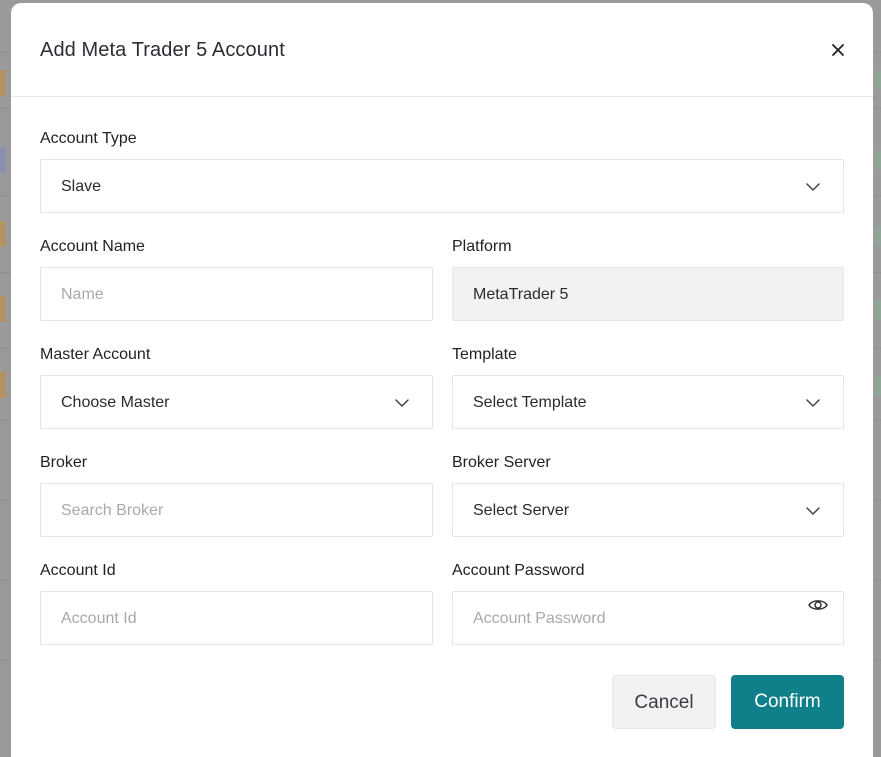 The image size is (881, 757). Describe the element at coordinates (484, 354) in the screenshot. I see `template-label: Template` at that location.